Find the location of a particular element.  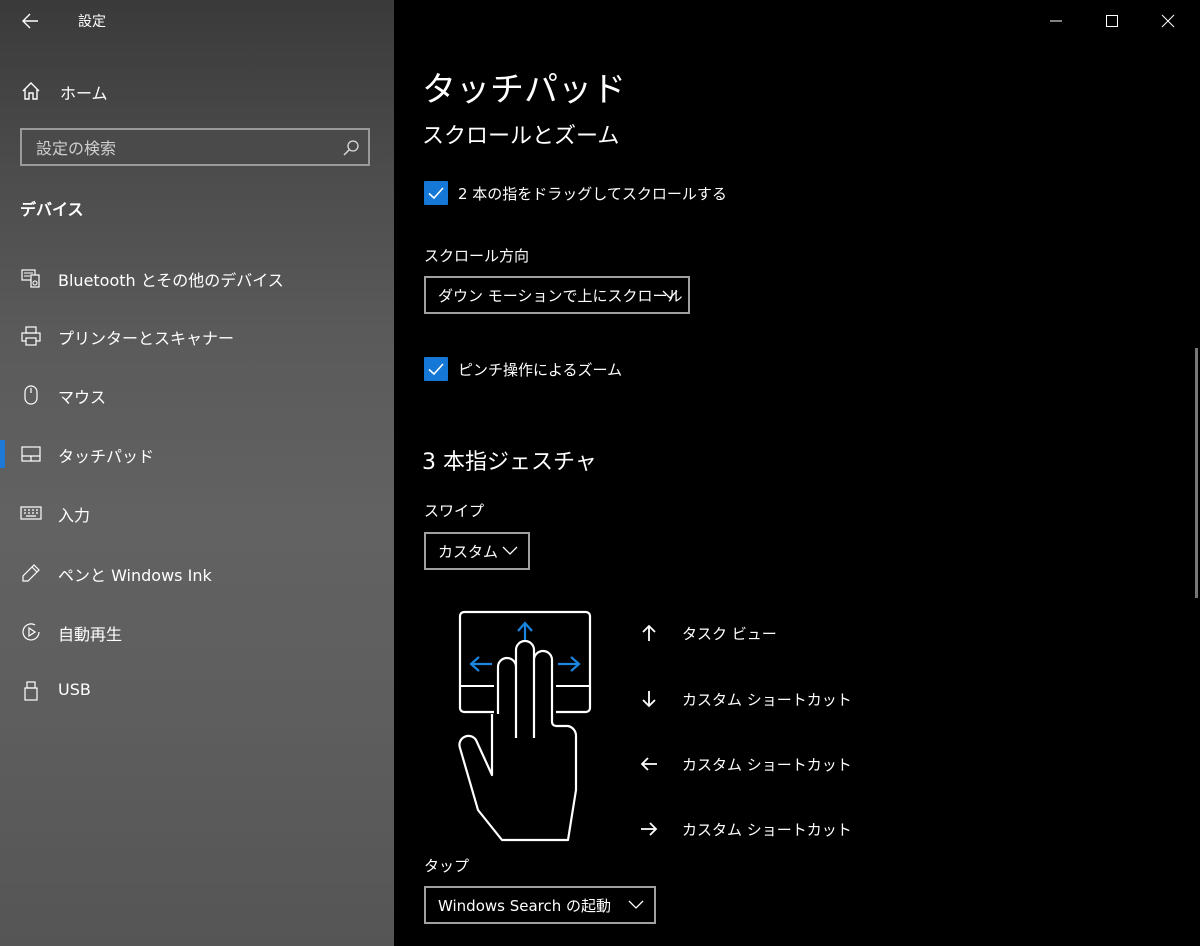

mouse-icon is located at coordinates (31, 395).